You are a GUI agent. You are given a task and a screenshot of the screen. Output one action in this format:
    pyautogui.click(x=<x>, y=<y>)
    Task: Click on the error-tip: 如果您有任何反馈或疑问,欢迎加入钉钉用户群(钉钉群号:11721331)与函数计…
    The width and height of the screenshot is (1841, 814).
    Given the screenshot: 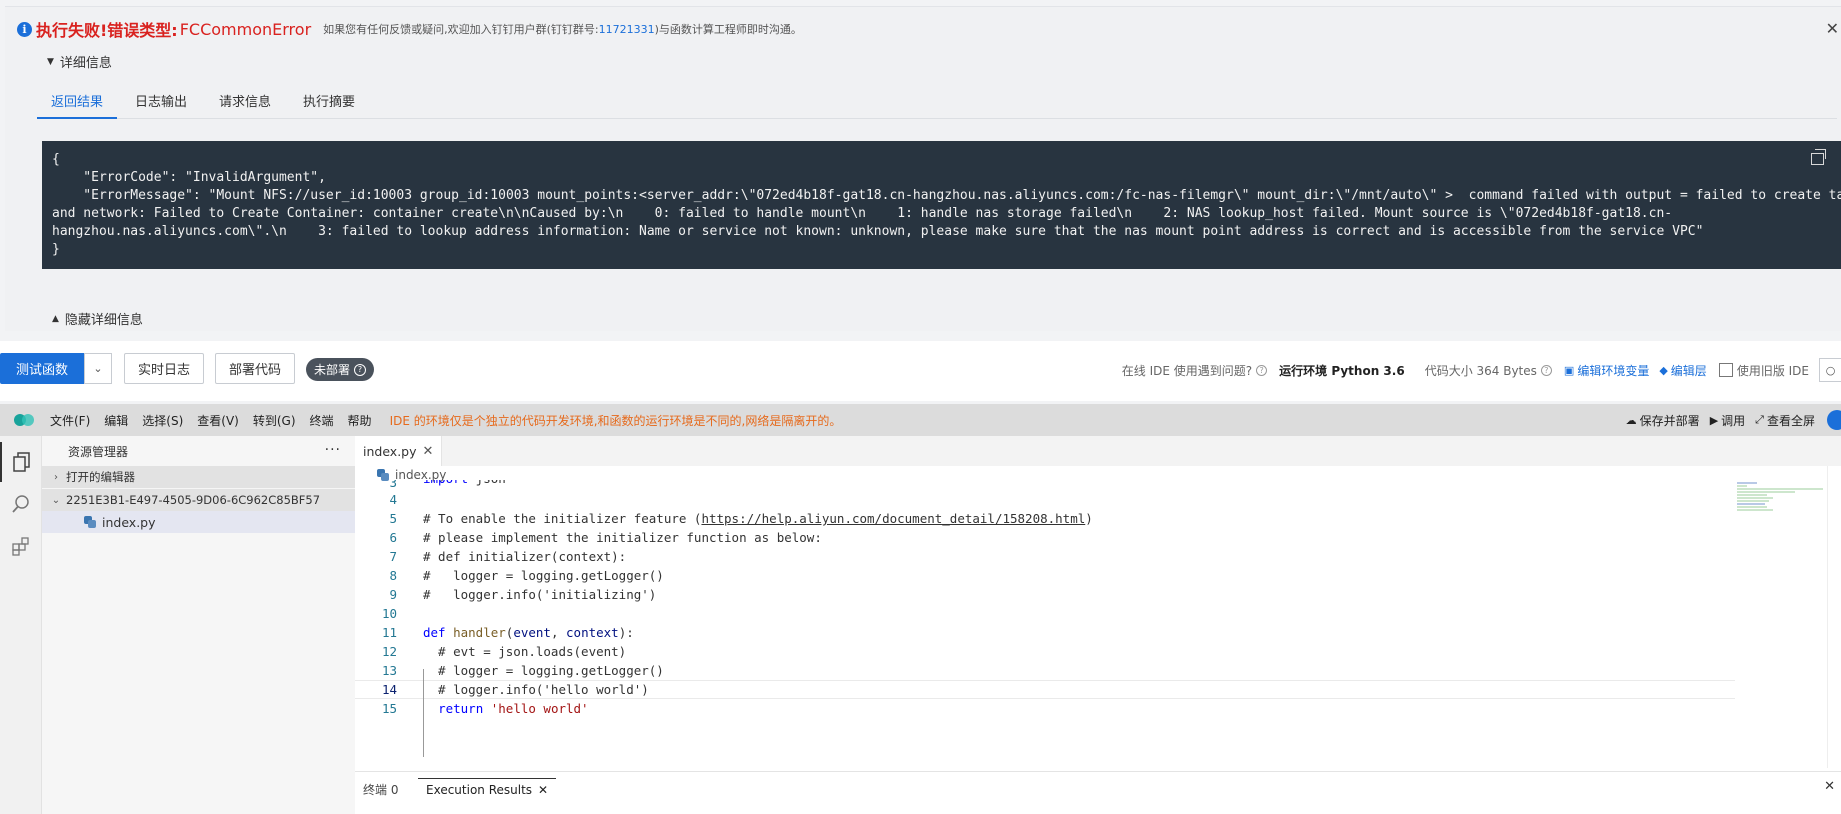 What is the action you would take?
    pyautogui.click(x=562, y=29)
    